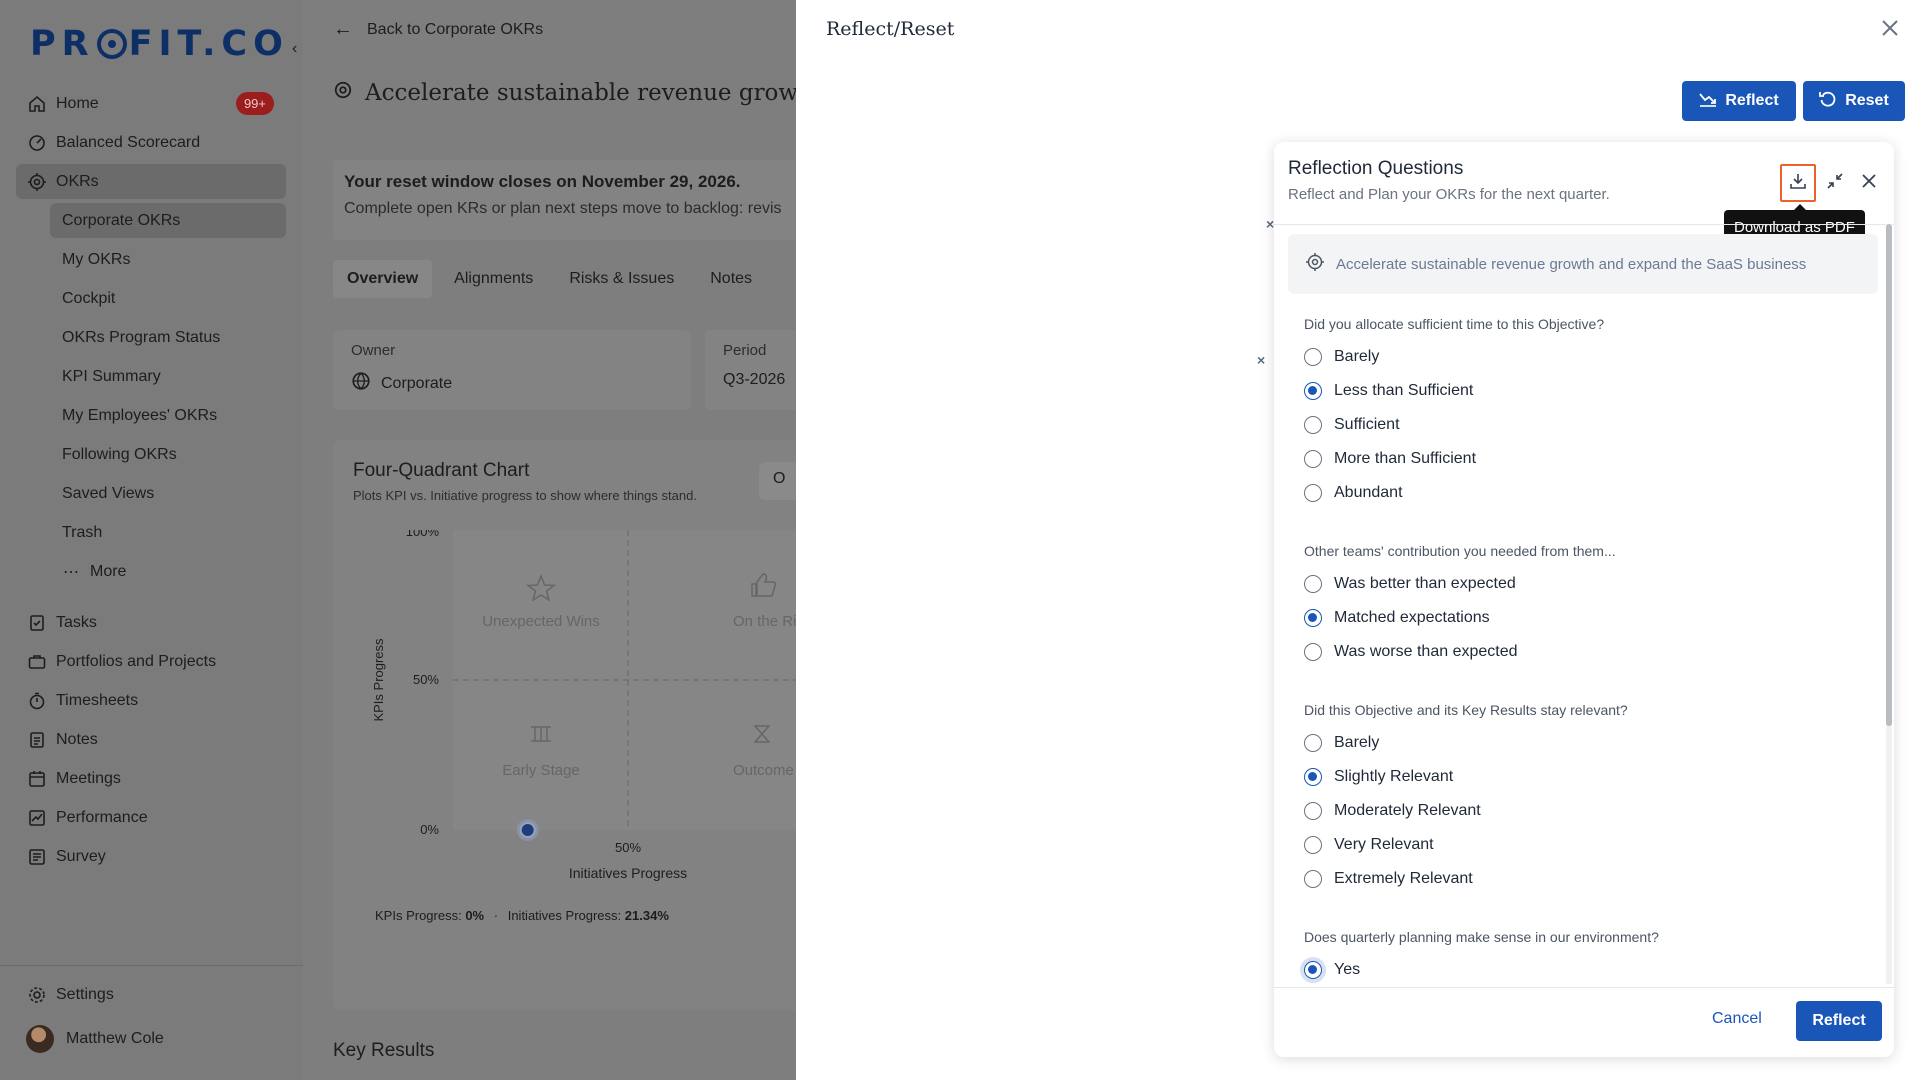  I want to click on radio-option-sufficient: Sufficient, so click(1584, 425).